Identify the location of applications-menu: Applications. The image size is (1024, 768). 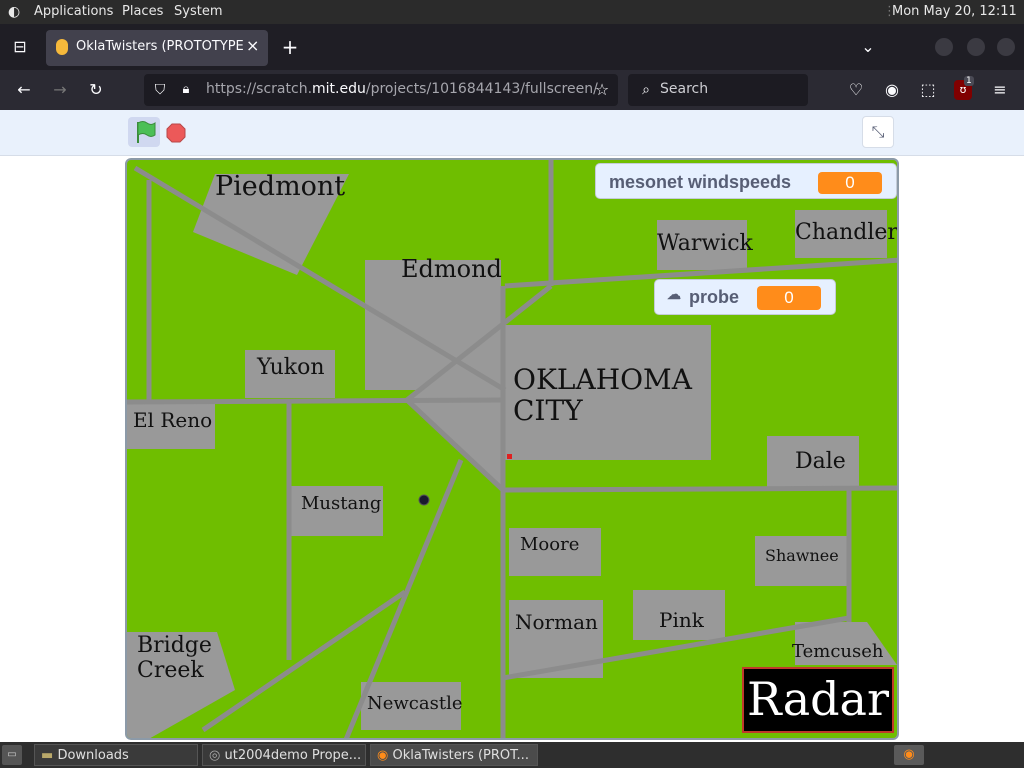
(73, 12).